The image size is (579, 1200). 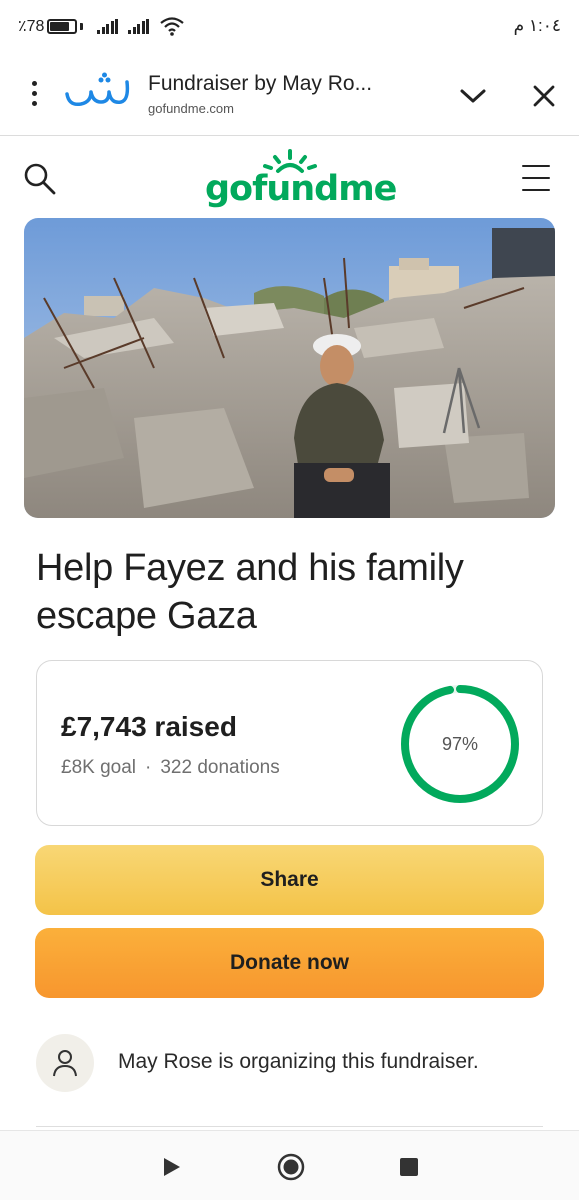 What do you see at coordinates (289, 26) in the screenshot?
I see `status-bar: ٪78 ١:٠٤ م` at bounding box center [289, 26].